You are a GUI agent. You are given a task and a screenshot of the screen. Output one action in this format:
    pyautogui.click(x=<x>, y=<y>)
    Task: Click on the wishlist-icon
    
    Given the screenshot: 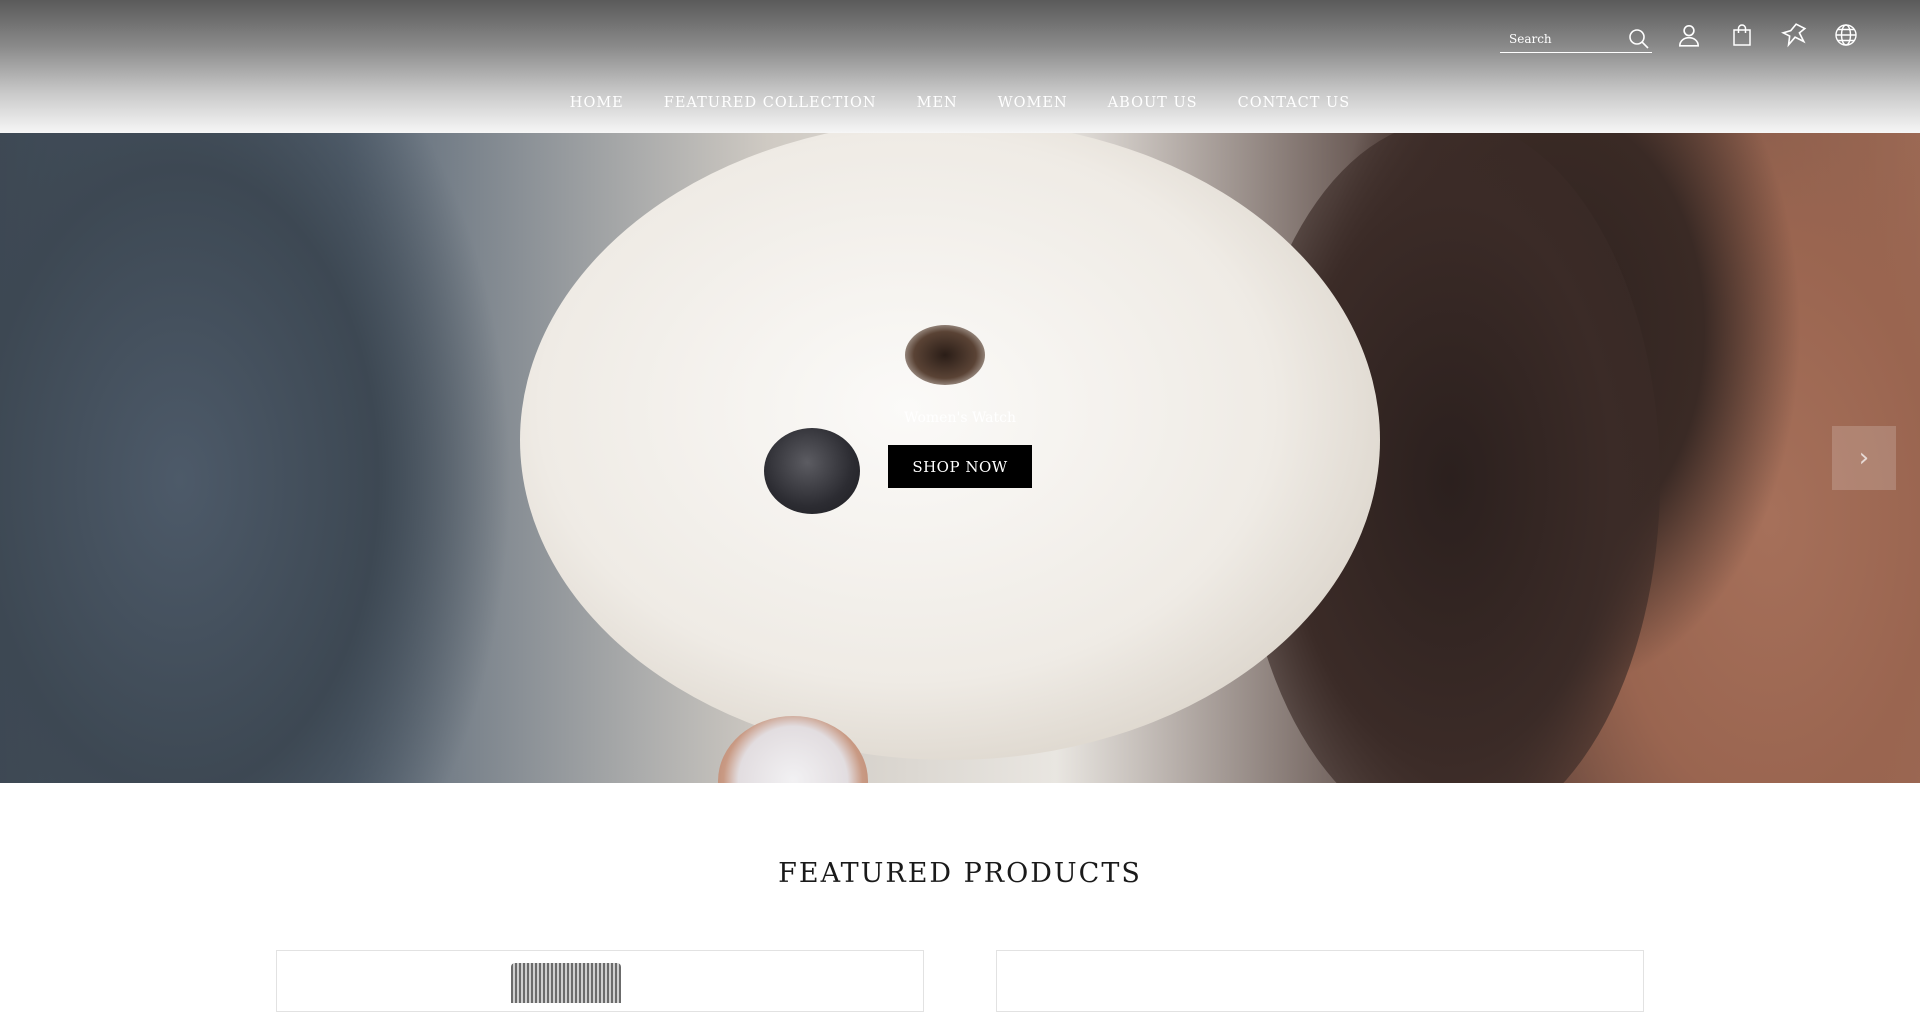 What is the action you would take?
    pyautogui.click(x=1794, y=35)
    